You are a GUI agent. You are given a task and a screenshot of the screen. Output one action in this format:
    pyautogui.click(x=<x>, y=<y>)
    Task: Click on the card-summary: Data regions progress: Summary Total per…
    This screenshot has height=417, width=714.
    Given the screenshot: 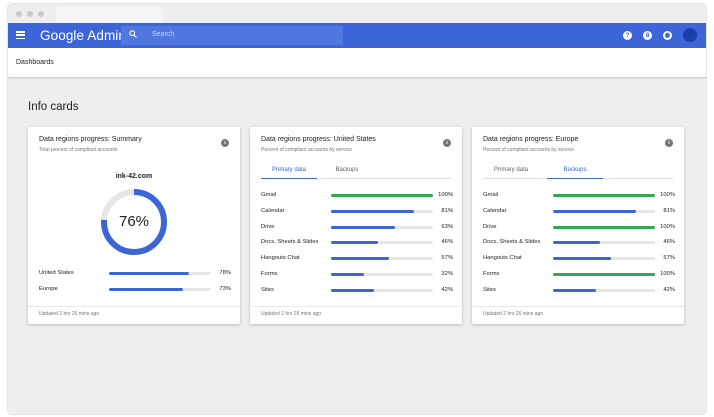 What is the action you would take?
    pyautogui.click(x=134, y=225)
    